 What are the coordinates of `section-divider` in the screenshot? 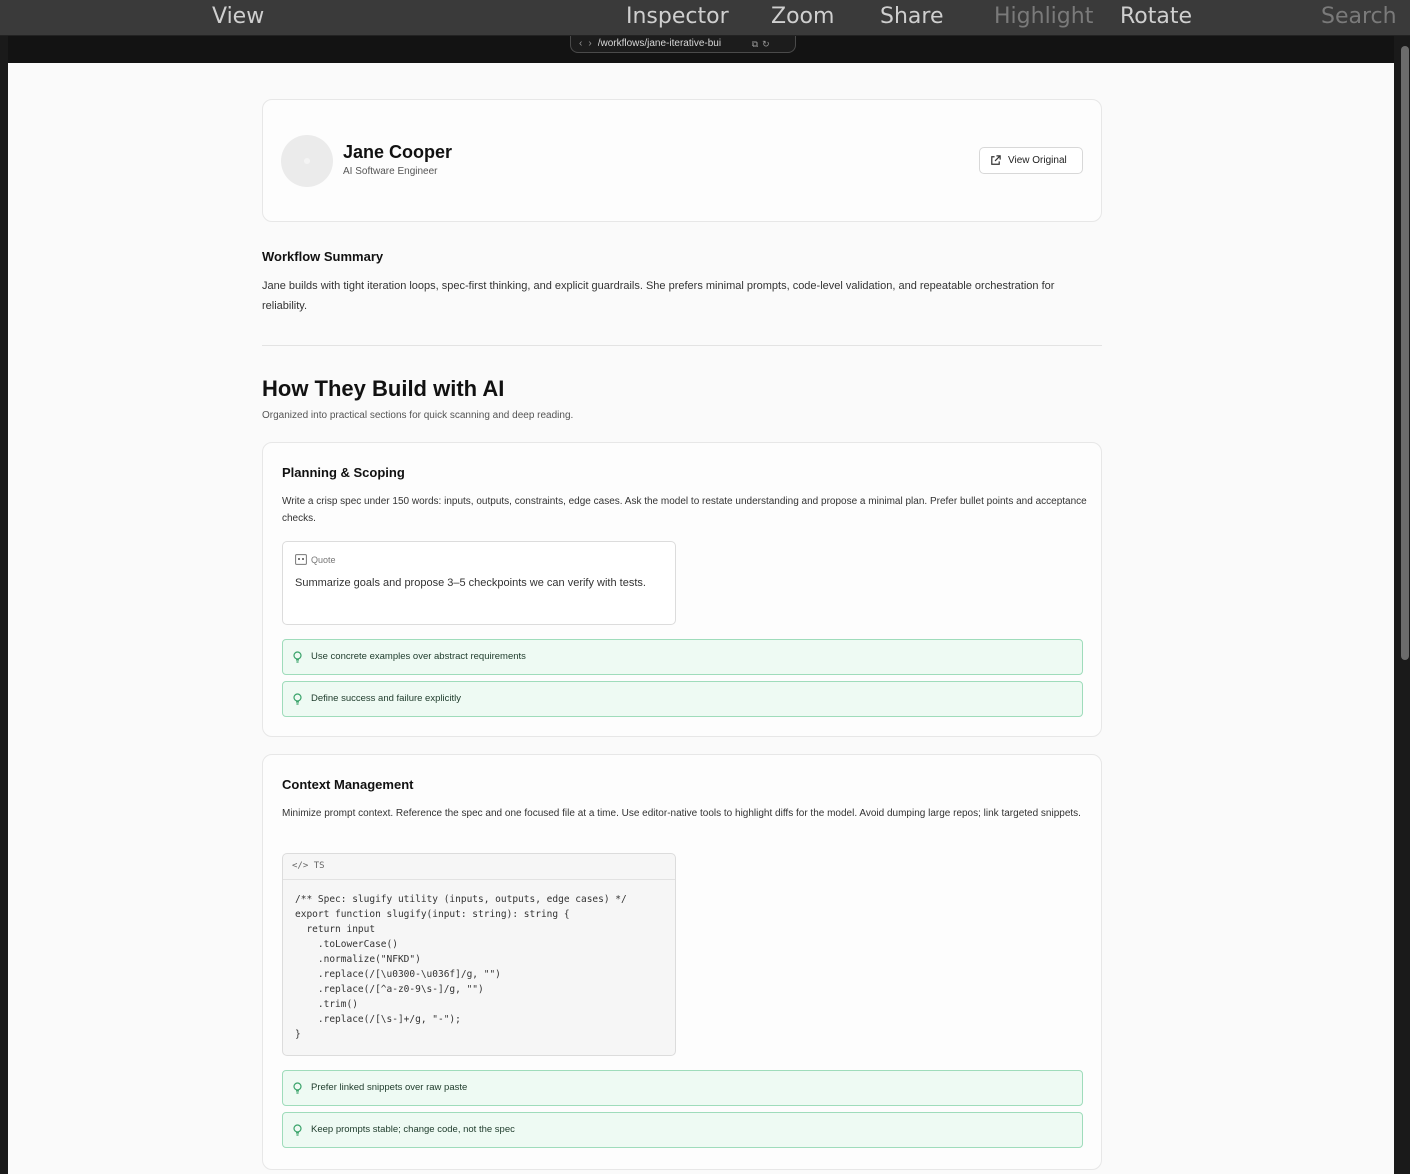 It's located at (682, 345).